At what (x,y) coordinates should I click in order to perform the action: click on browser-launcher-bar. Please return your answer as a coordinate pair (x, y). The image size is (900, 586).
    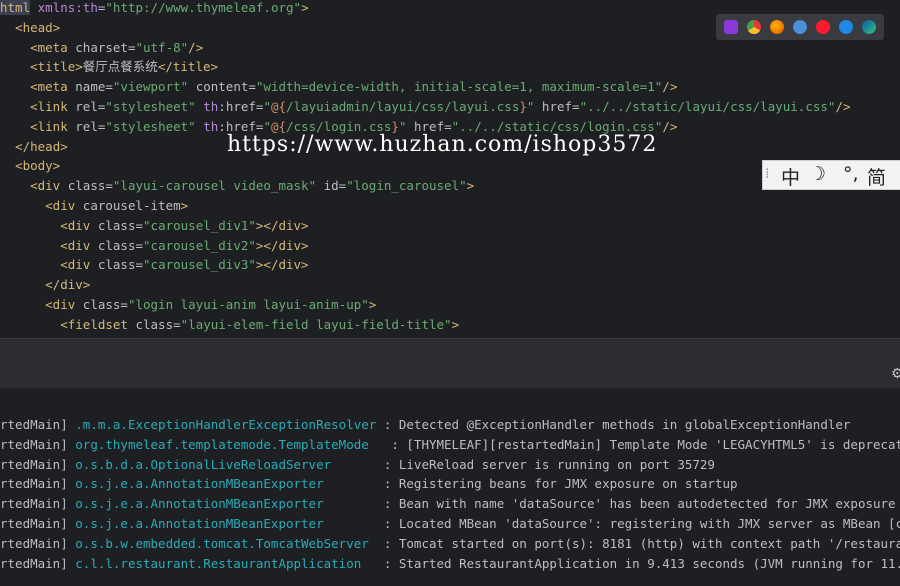
    Looking at the image, I should click on (800, 27).